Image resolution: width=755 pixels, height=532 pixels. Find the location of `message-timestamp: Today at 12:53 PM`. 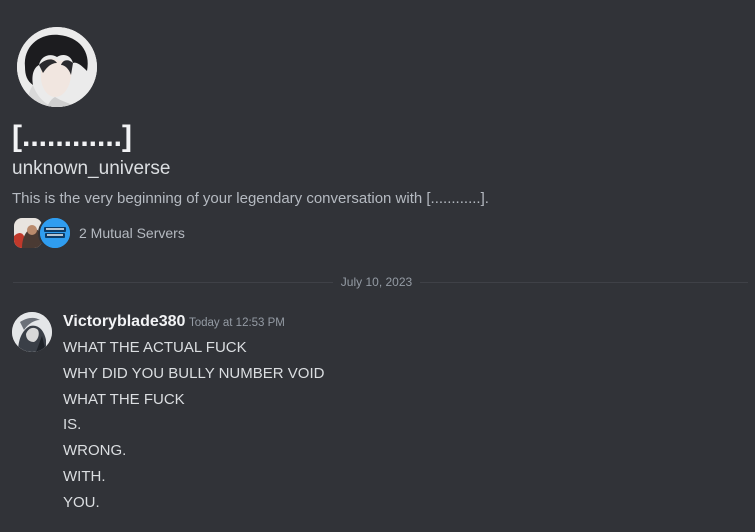

message-timestamp: Today at 12:53 PM is located at coordinates (237, 323).